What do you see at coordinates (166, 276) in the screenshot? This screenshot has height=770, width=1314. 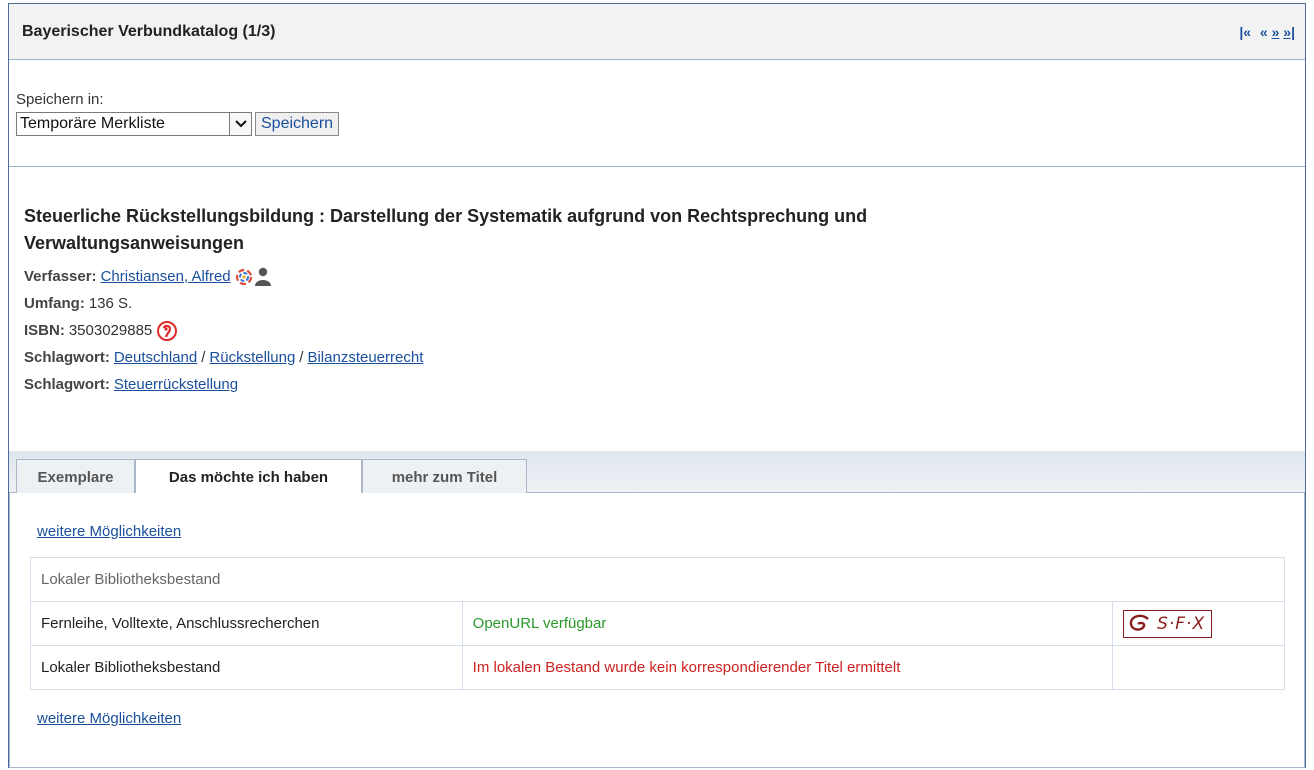 I see `author-link: Christiansen, Alfred` at bounding box center [166, 276].